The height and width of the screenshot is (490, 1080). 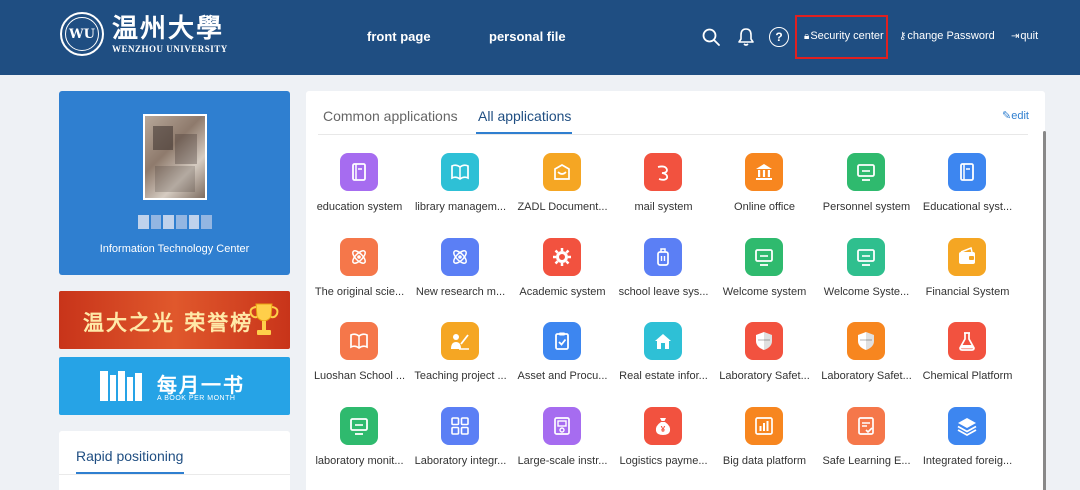 I want to click on app-tile: Personnel system, so click(x=866, y=188).